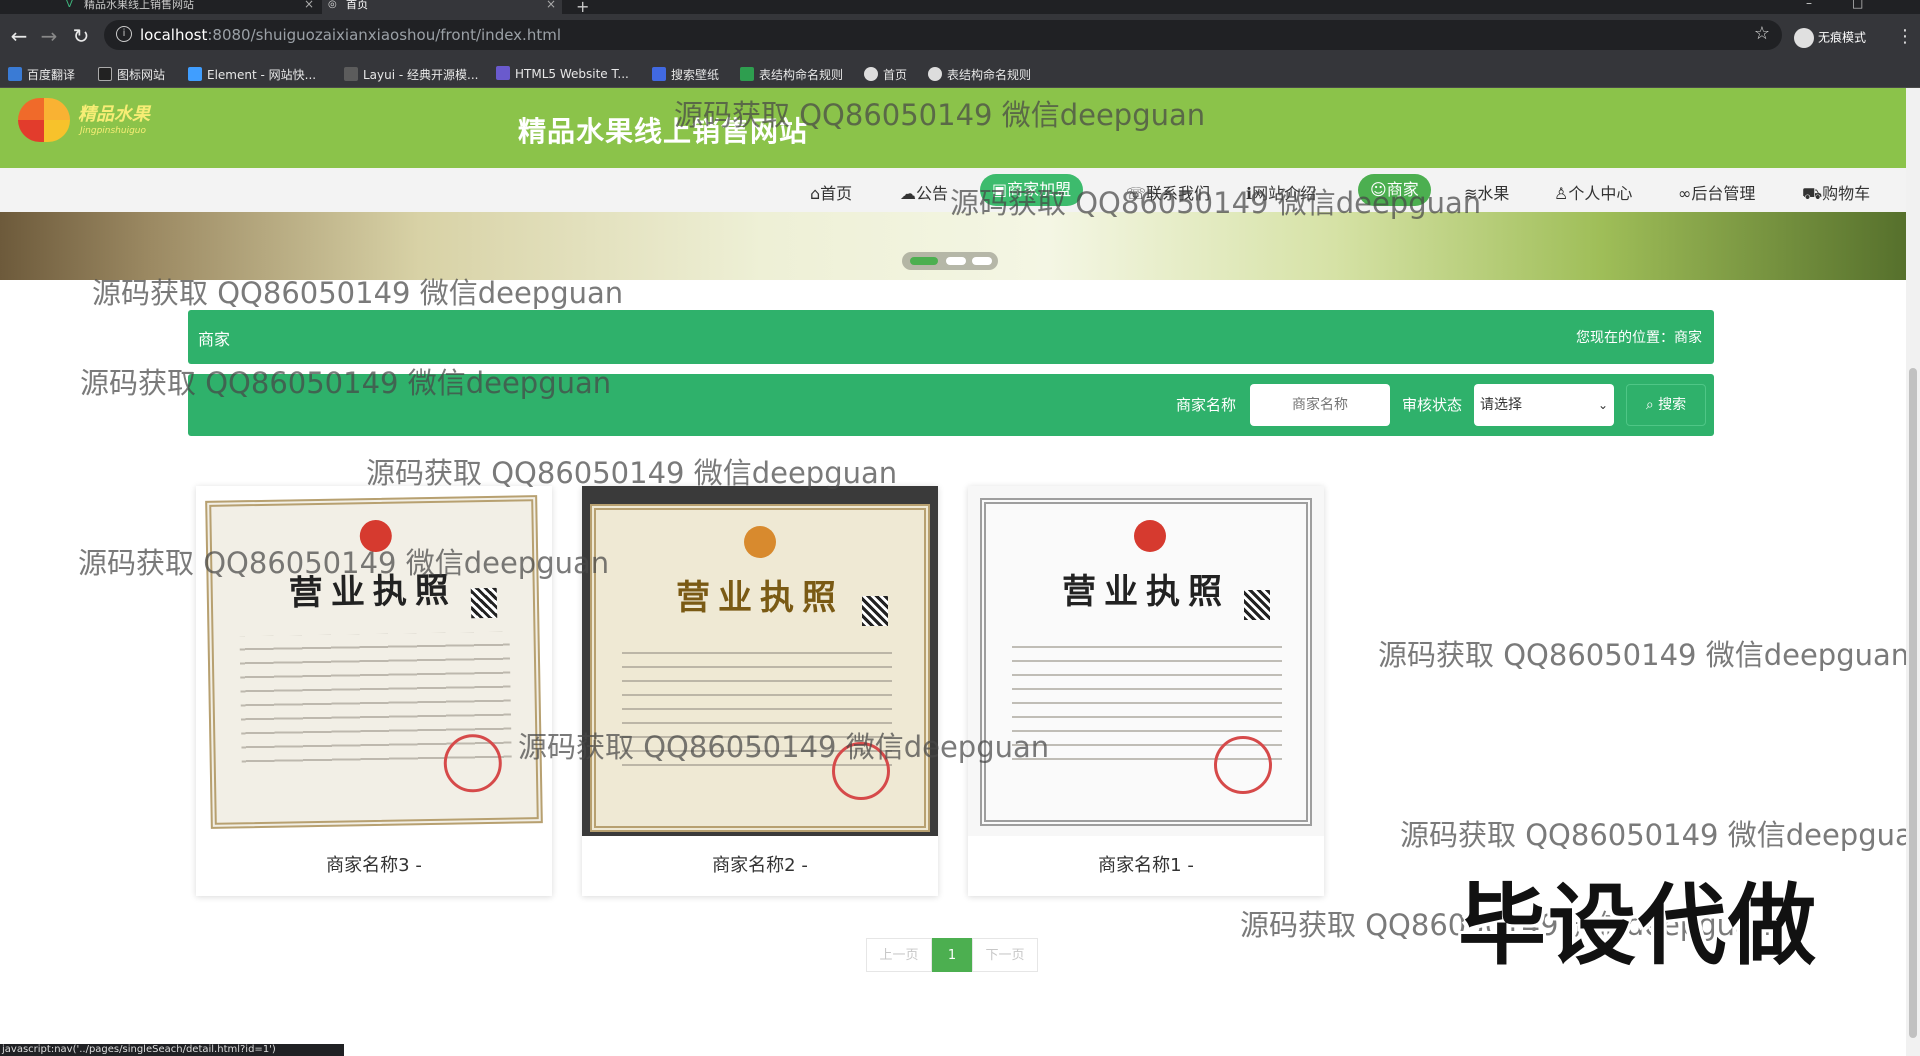 This screenshot has height=1056, width=1920. What do you see at coordinates (1666, 405) in the screenshot?
I see `search-button: ⌕ 搜索` at bounding box center [1666, 405].